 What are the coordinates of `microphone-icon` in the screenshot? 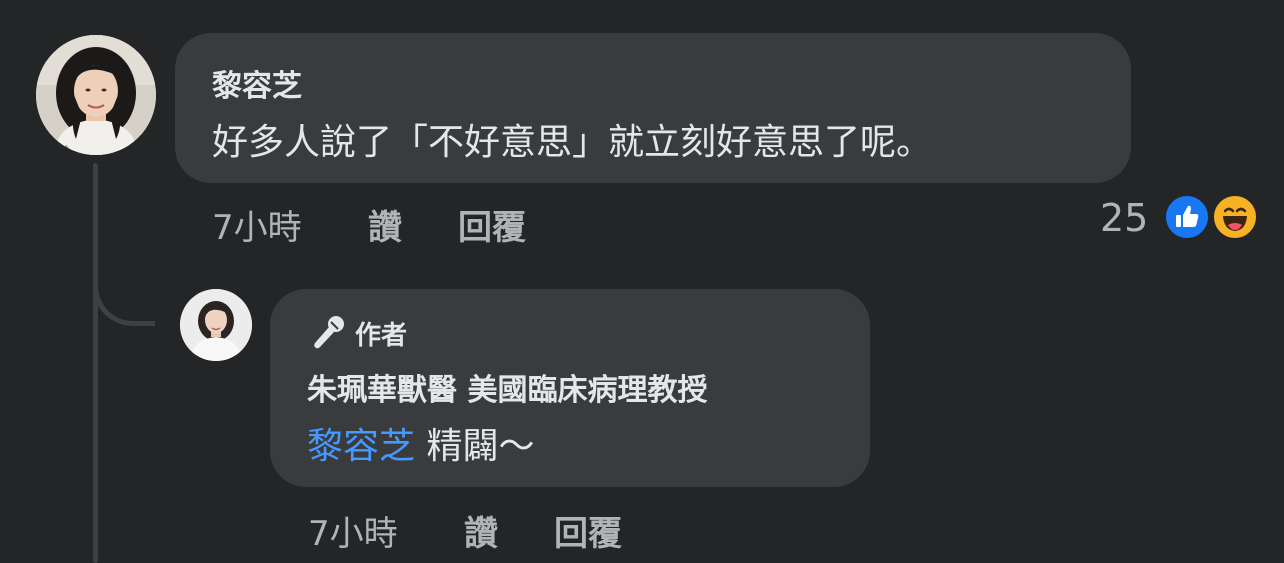 It's located at (329, 332).